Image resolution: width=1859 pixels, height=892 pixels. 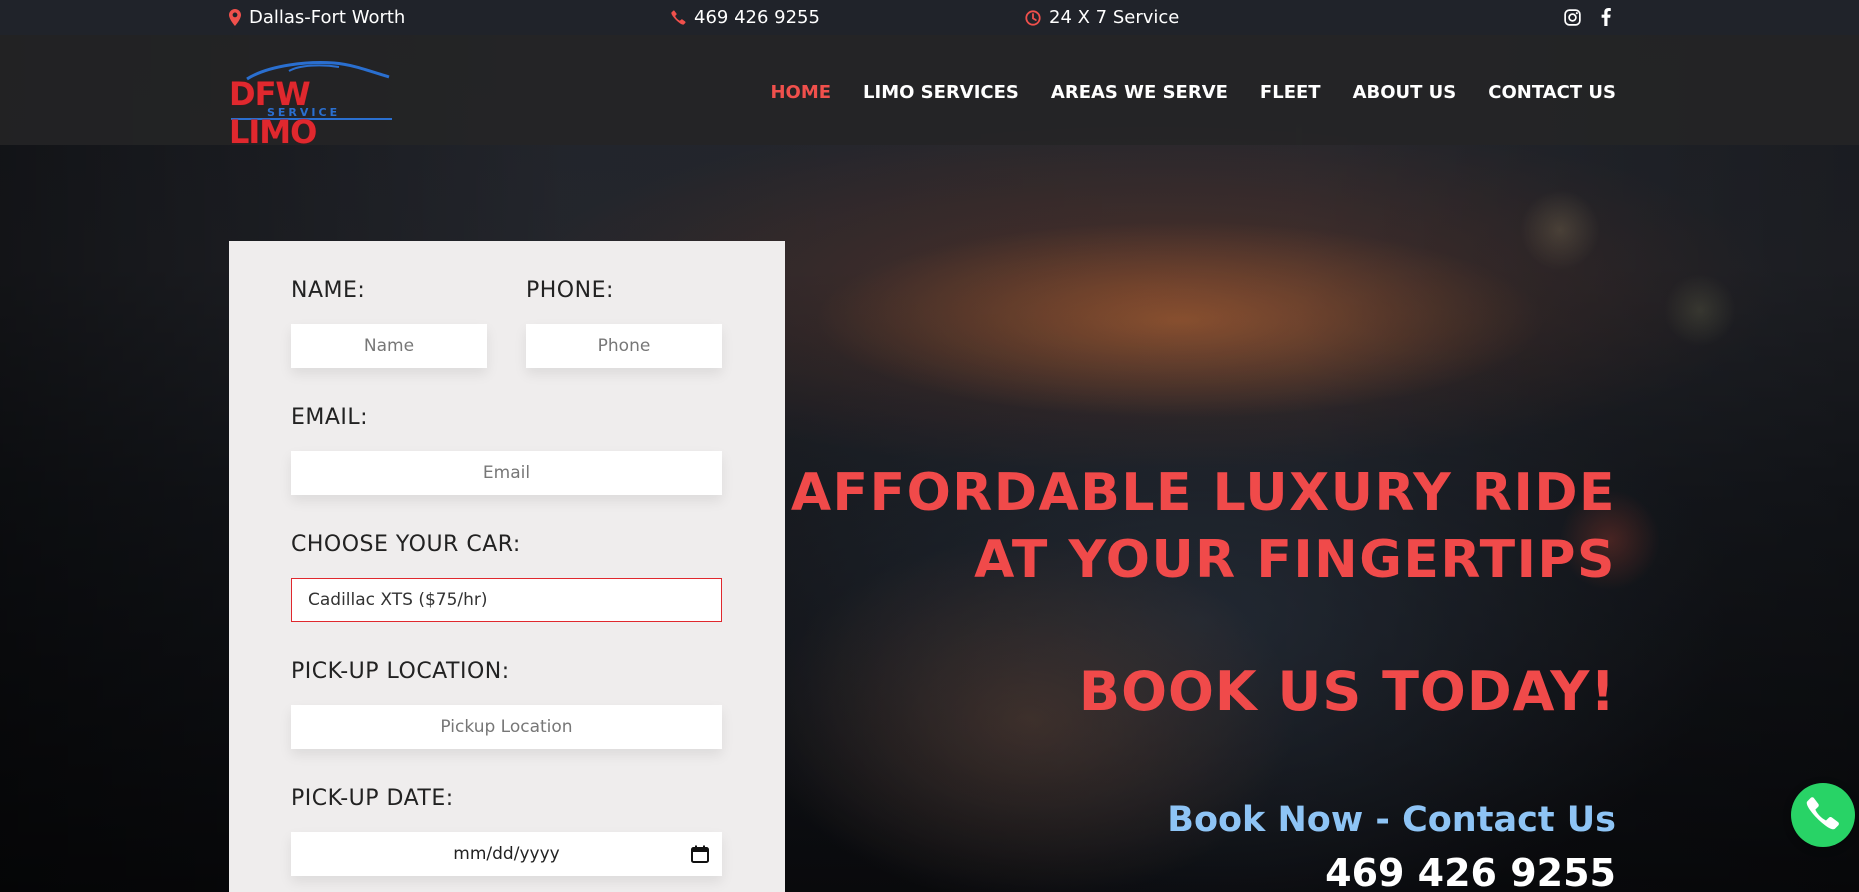 I want to click on phone-handset-icon, so click(x=1823, y=815).